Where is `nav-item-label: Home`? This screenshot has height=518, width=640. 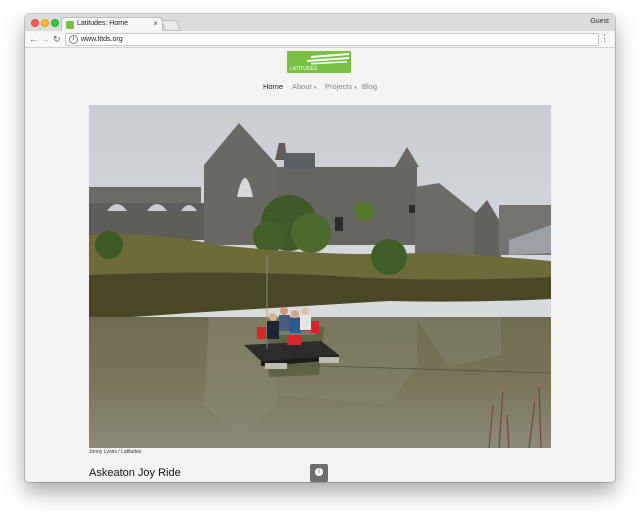
nav-item-label: Home is located at coordinates (273, 86).